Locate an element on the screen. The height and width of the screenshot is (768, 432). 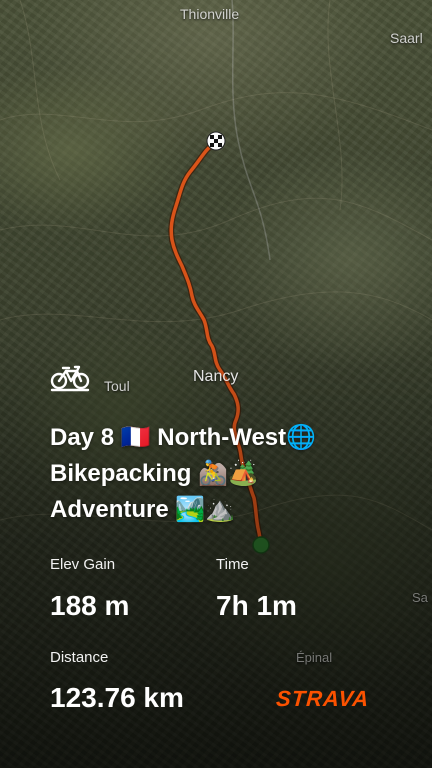
place-label-epinal: Épinal is located at coordinates (314, 657).